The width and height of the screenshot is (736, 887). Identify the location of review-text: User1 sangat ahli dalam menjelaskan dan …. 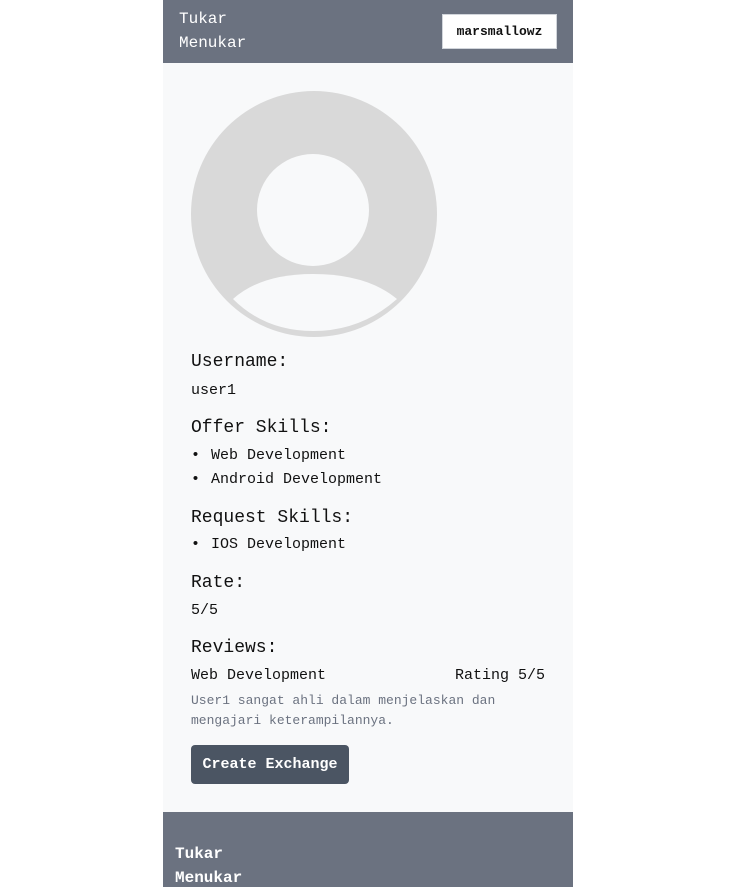
(343, 710).